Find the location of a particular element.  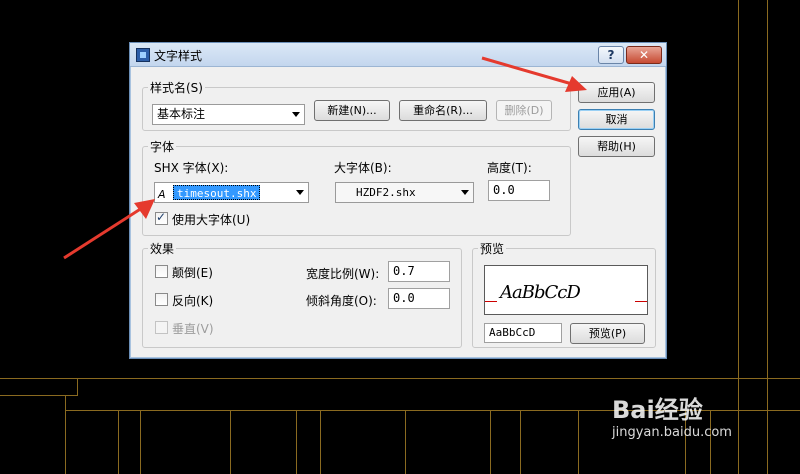

watermark-logo: Bai经验 is located at coordinates (657, 410).